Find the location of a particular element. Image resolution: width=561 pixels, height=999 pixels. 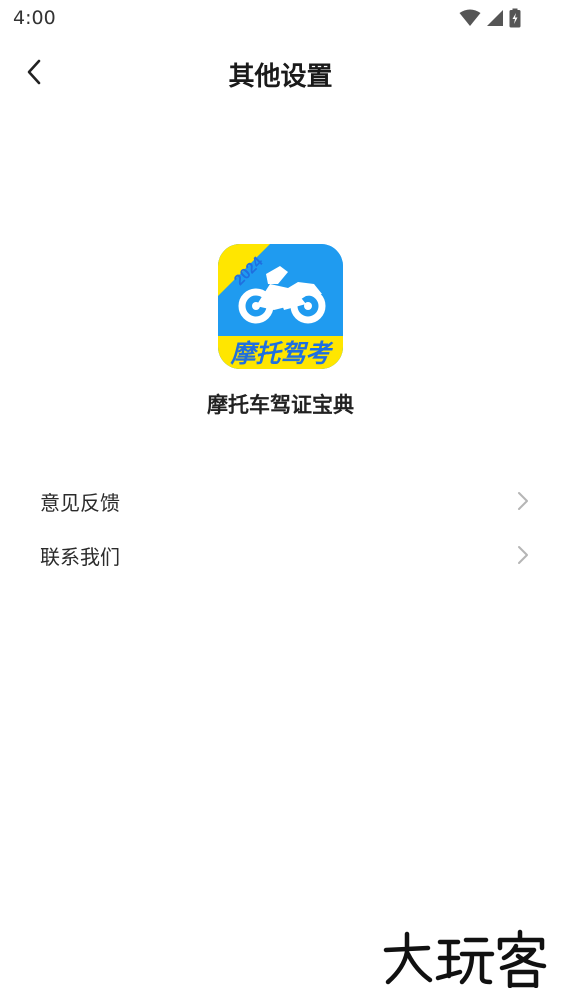

watermark-logo is located at coordinates (465, 958).